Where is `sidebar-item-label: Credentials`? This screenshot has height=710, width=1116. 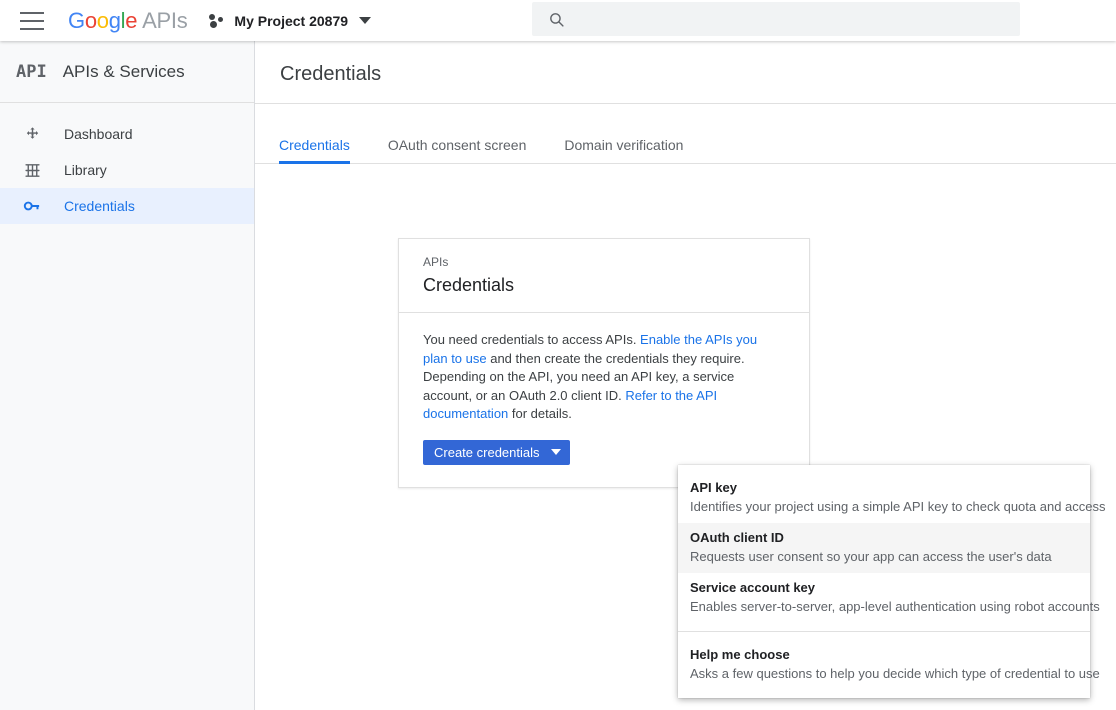 sidebar-item-label: Credentials is located at coordinates (99, 206).